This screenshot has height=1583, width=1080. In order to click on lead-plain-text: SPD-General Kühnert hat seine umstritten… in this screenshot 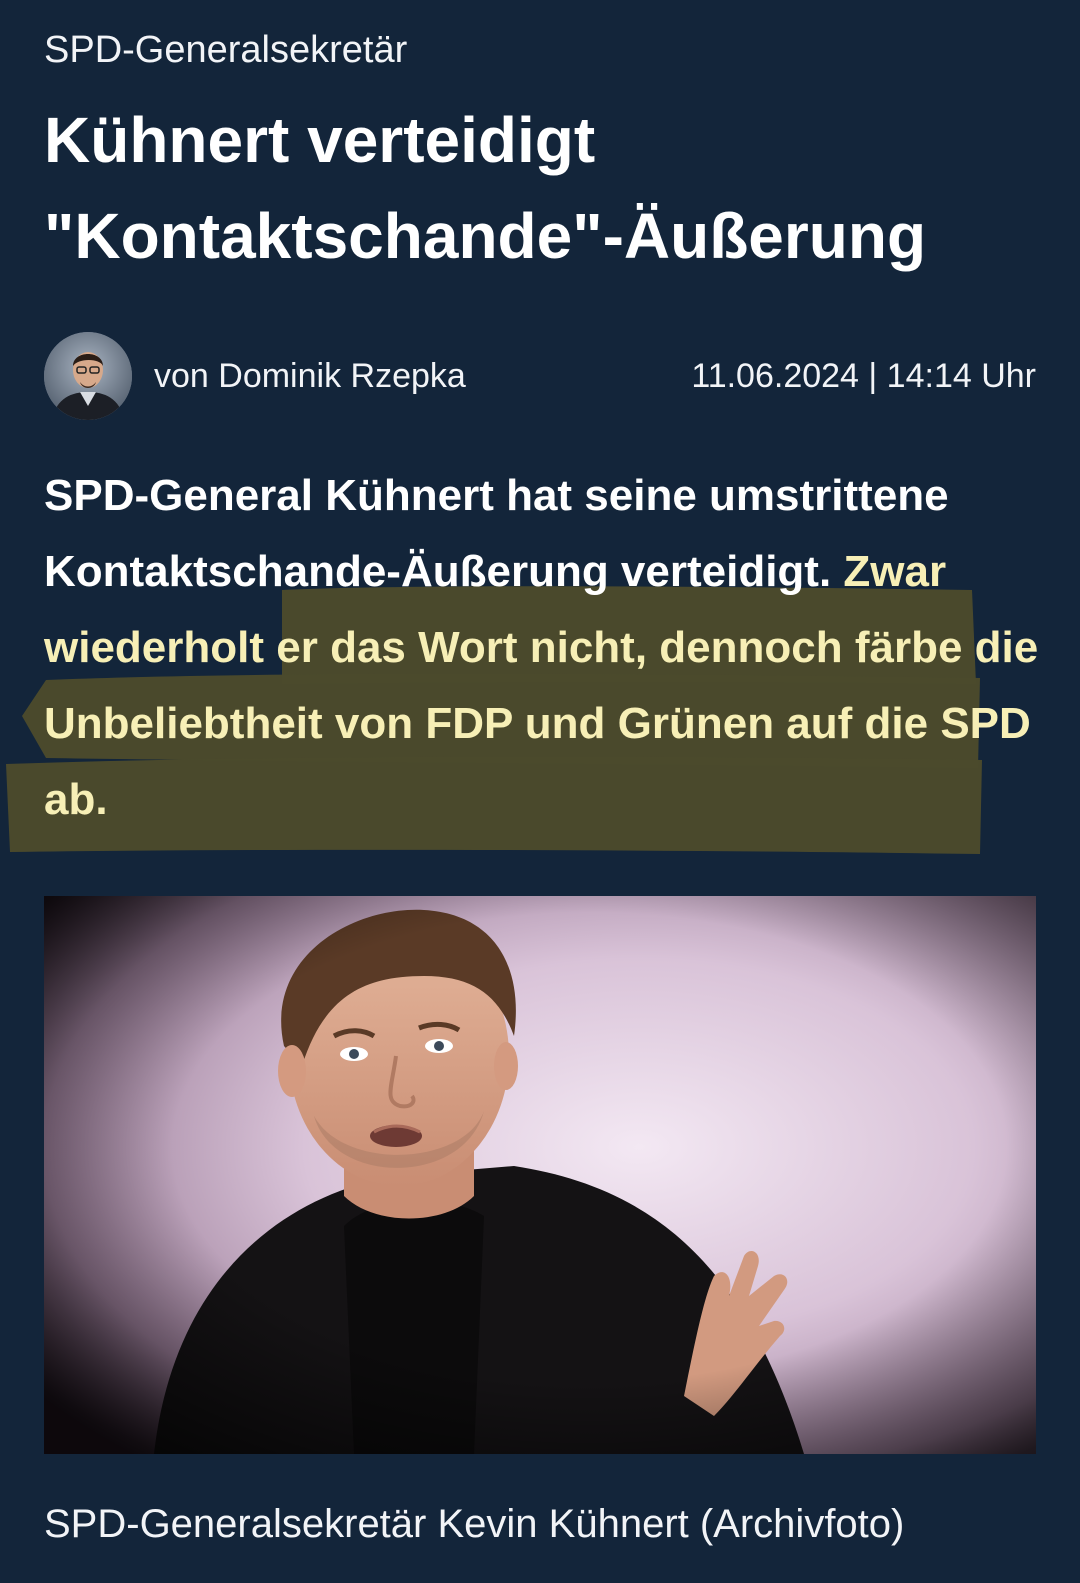, I will do `click(496, 533)`.